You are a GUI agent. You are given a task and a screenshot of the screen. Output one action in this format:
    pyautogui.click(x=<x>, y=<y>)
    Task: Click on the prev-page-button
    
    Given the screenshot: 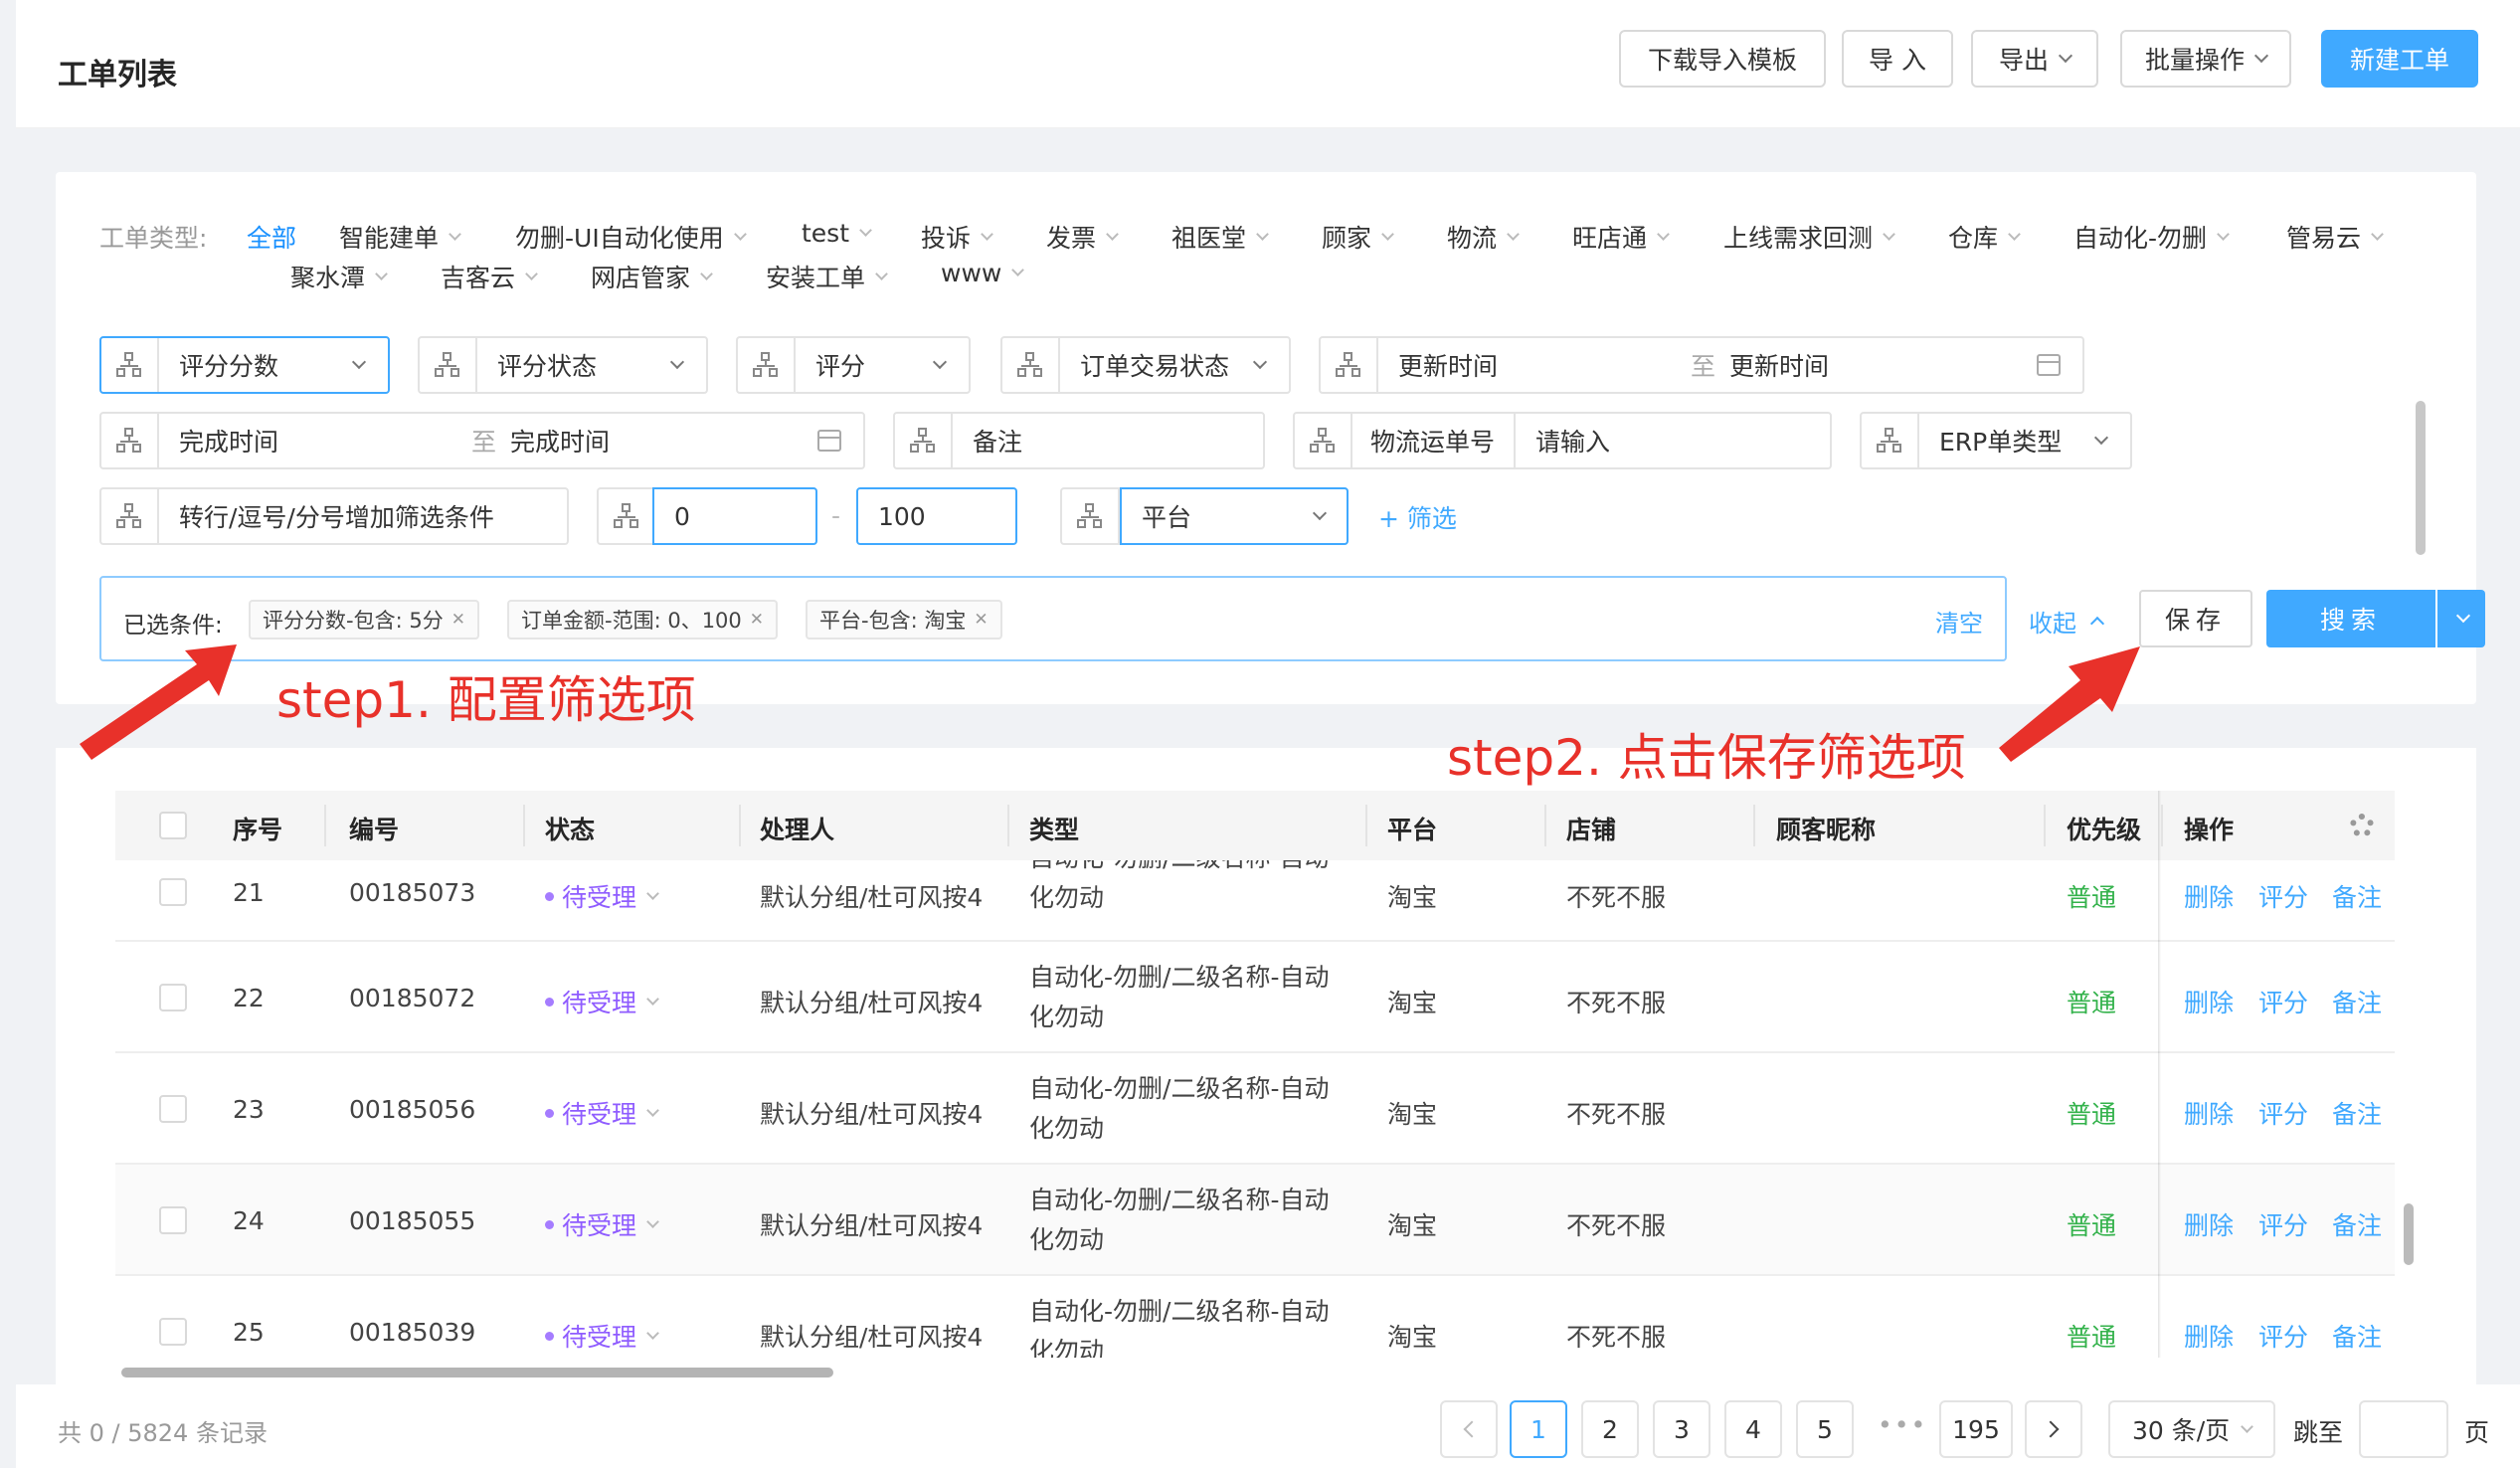 What is the action you would take?
    pyautogui.click(x=1469, y=1429)
    